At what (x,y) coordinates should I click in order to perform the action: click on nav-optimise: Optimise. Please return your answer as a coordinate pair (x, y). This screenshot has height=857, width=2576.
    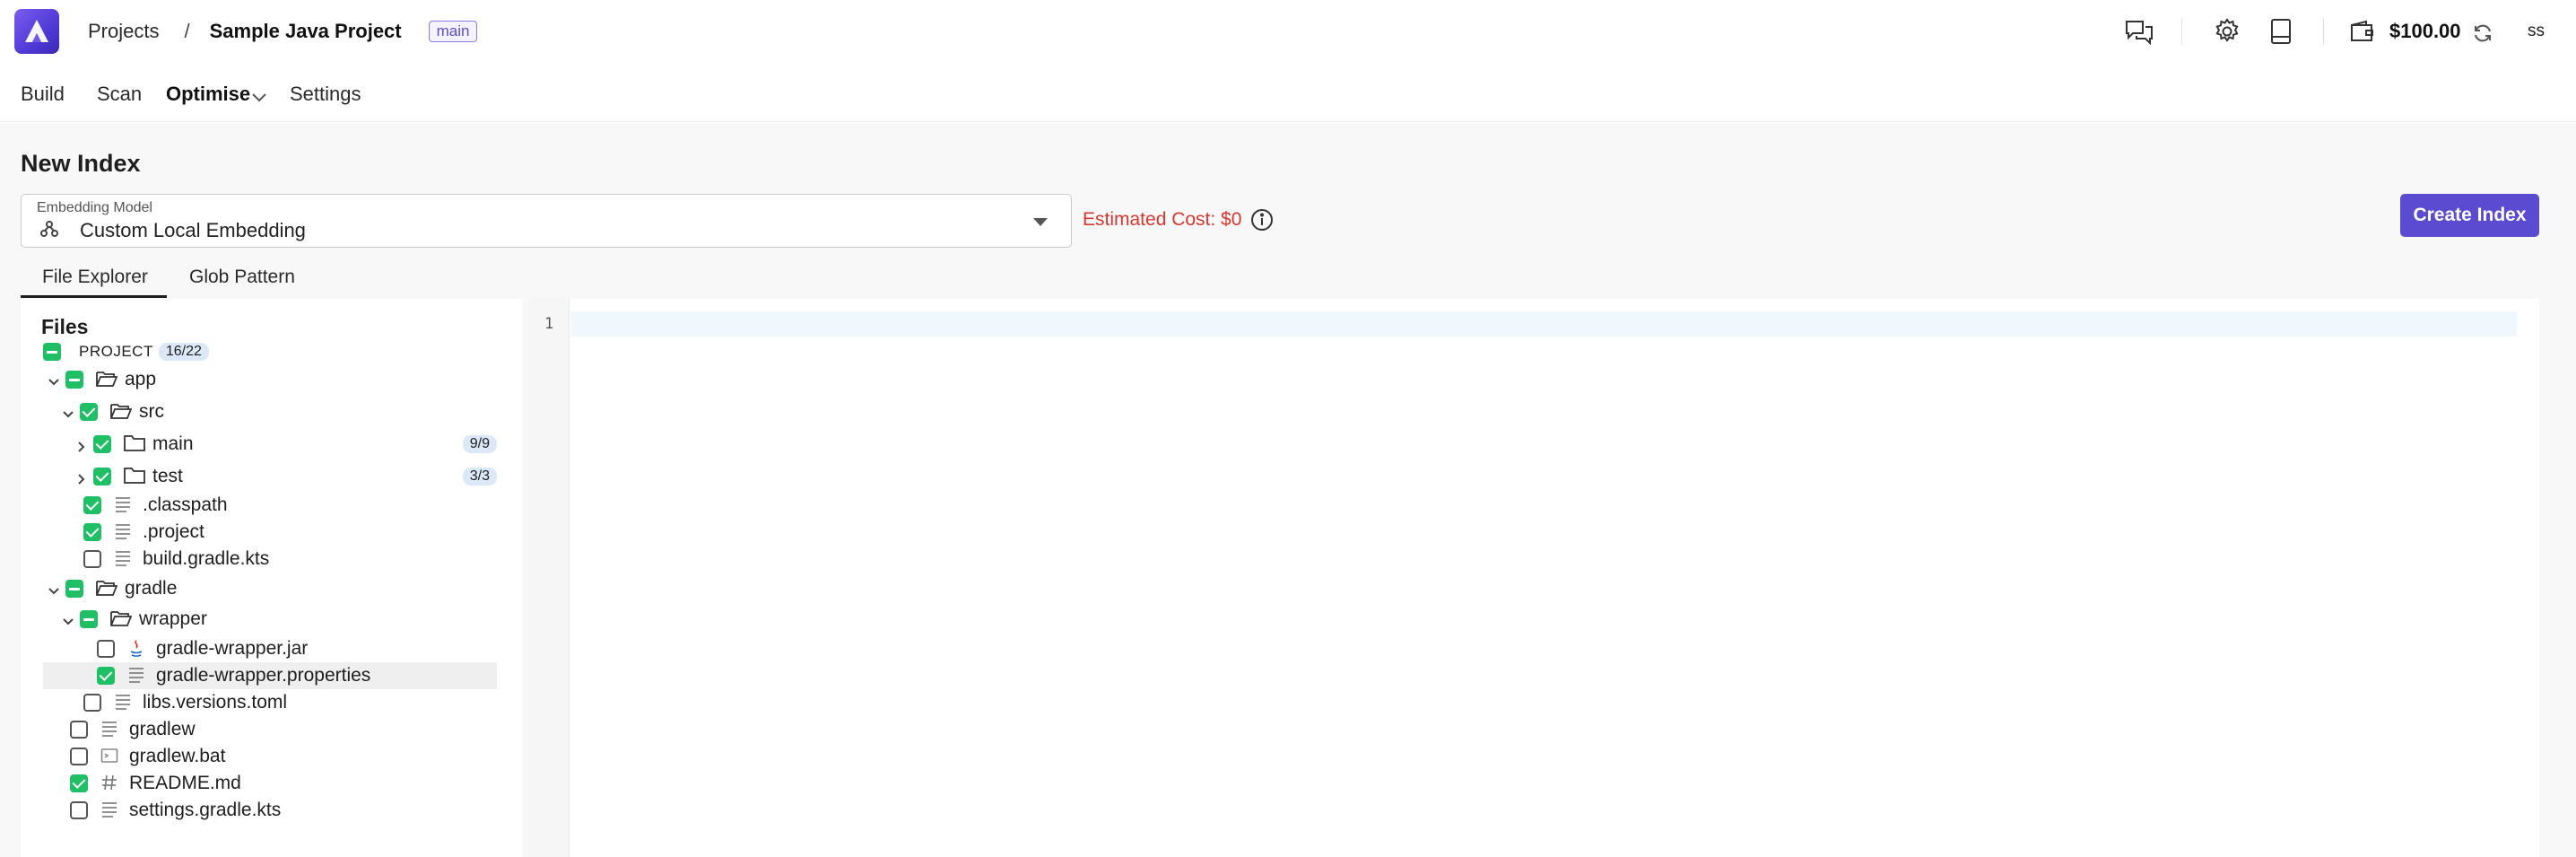
    Looking at the image, I should click on (208, 94).